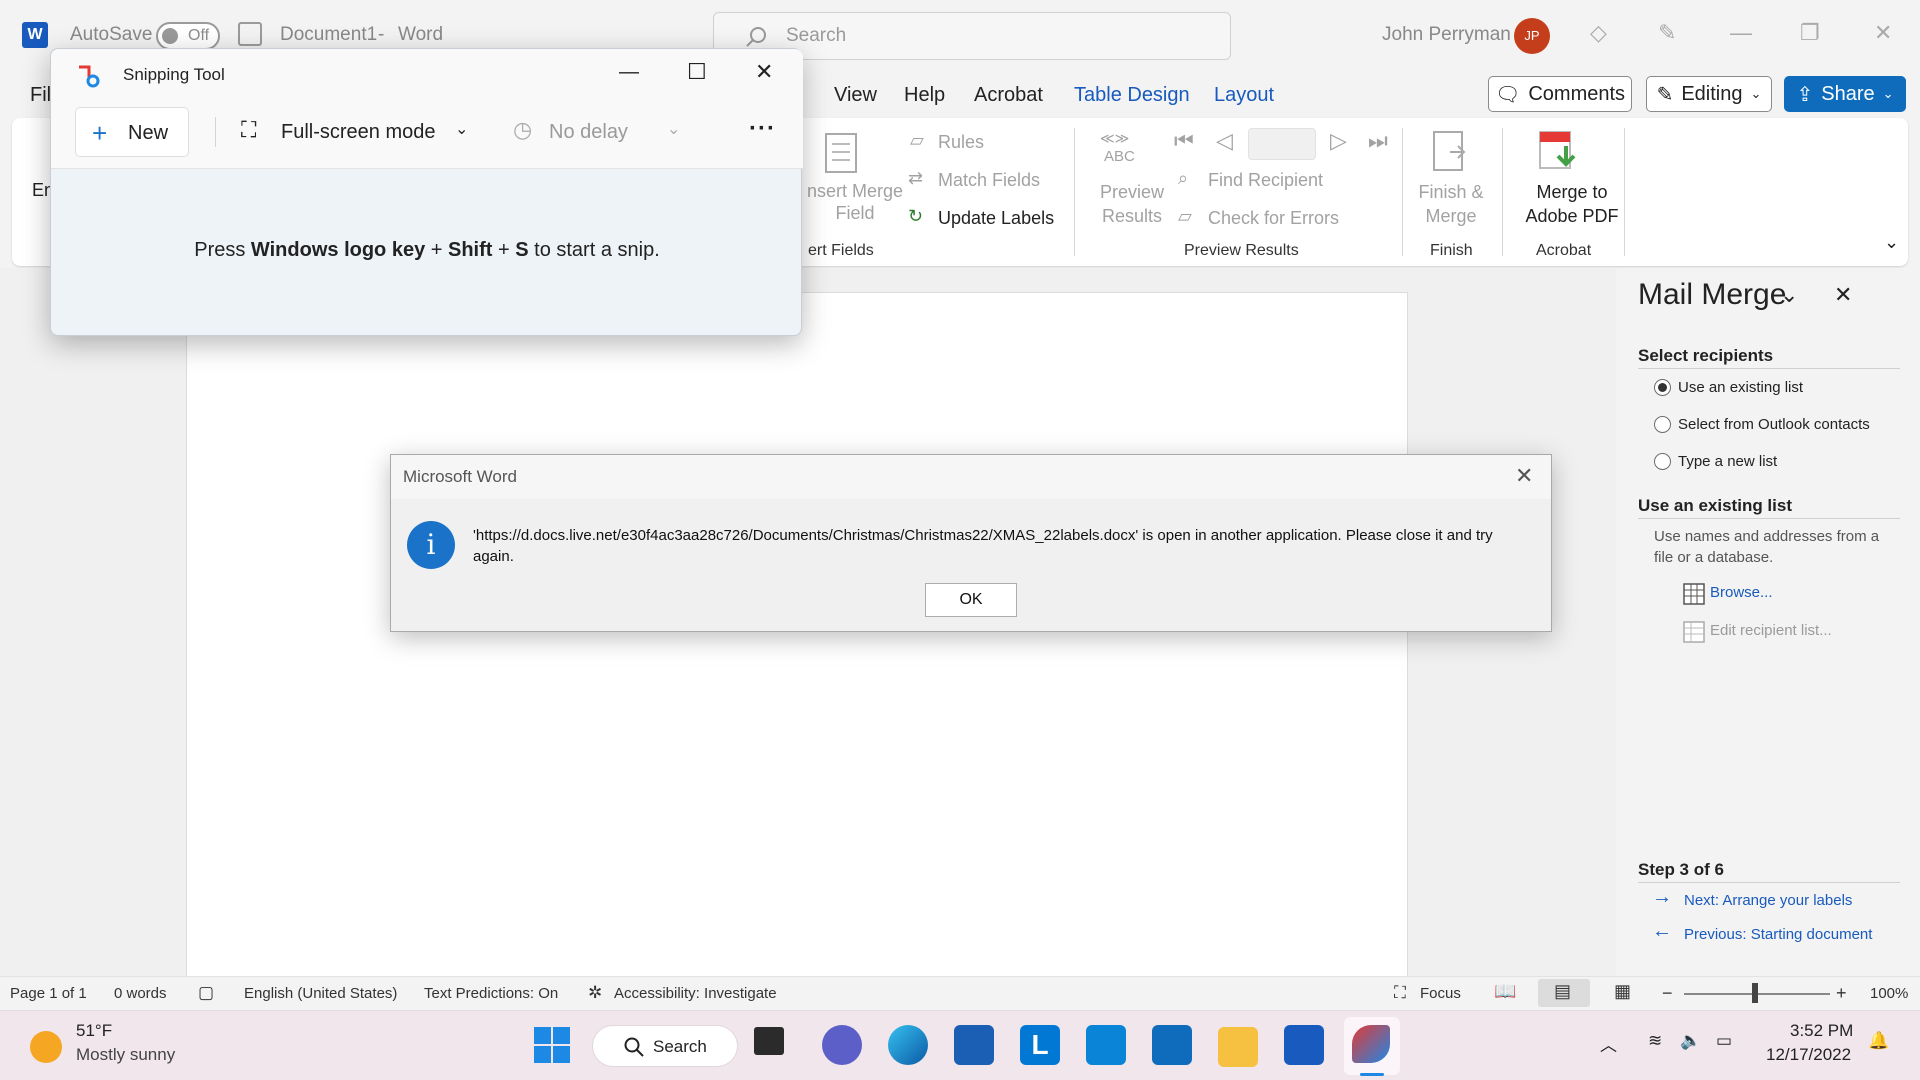 Image resolution: width=1920 pixels, height=1080 pixels. Describe the element at coordinates (1244, 95) in the screenshot. I see `tab-layout: Layout` at that location.